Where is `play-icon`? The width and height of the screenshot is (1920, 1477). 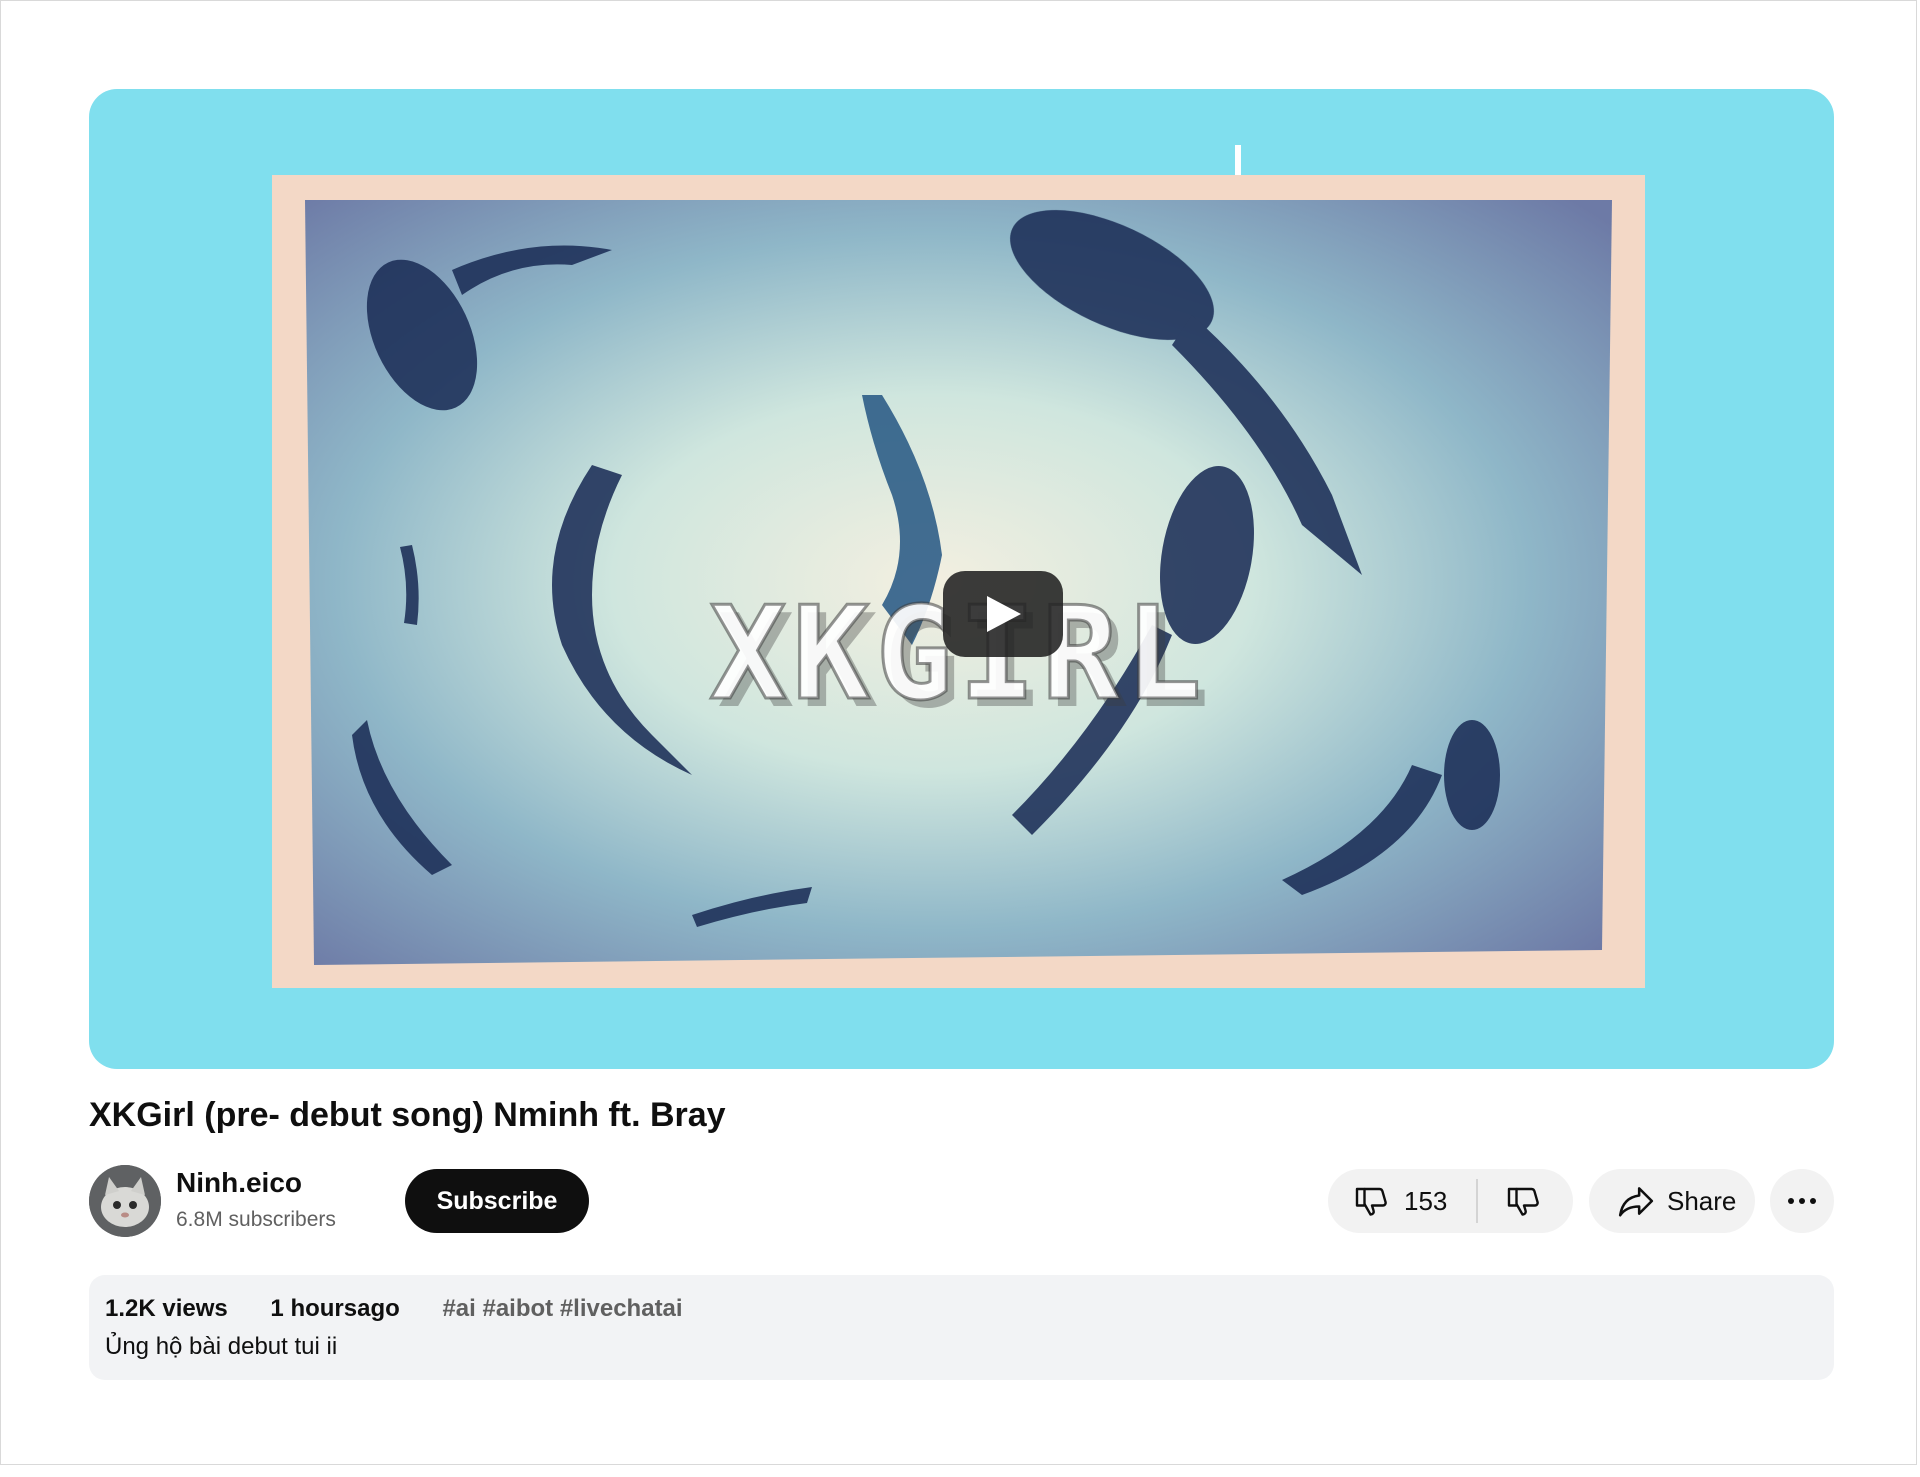
play-icon is located at coordinates (1004, 614).